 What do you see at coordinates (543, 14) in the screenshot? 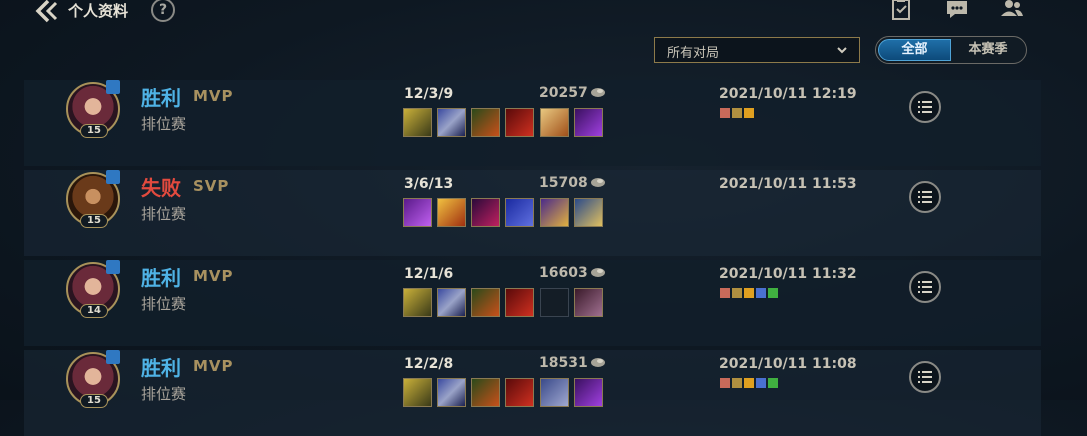
I see `top-bar: 个人资料 ?` at bounding box center [543, 14].